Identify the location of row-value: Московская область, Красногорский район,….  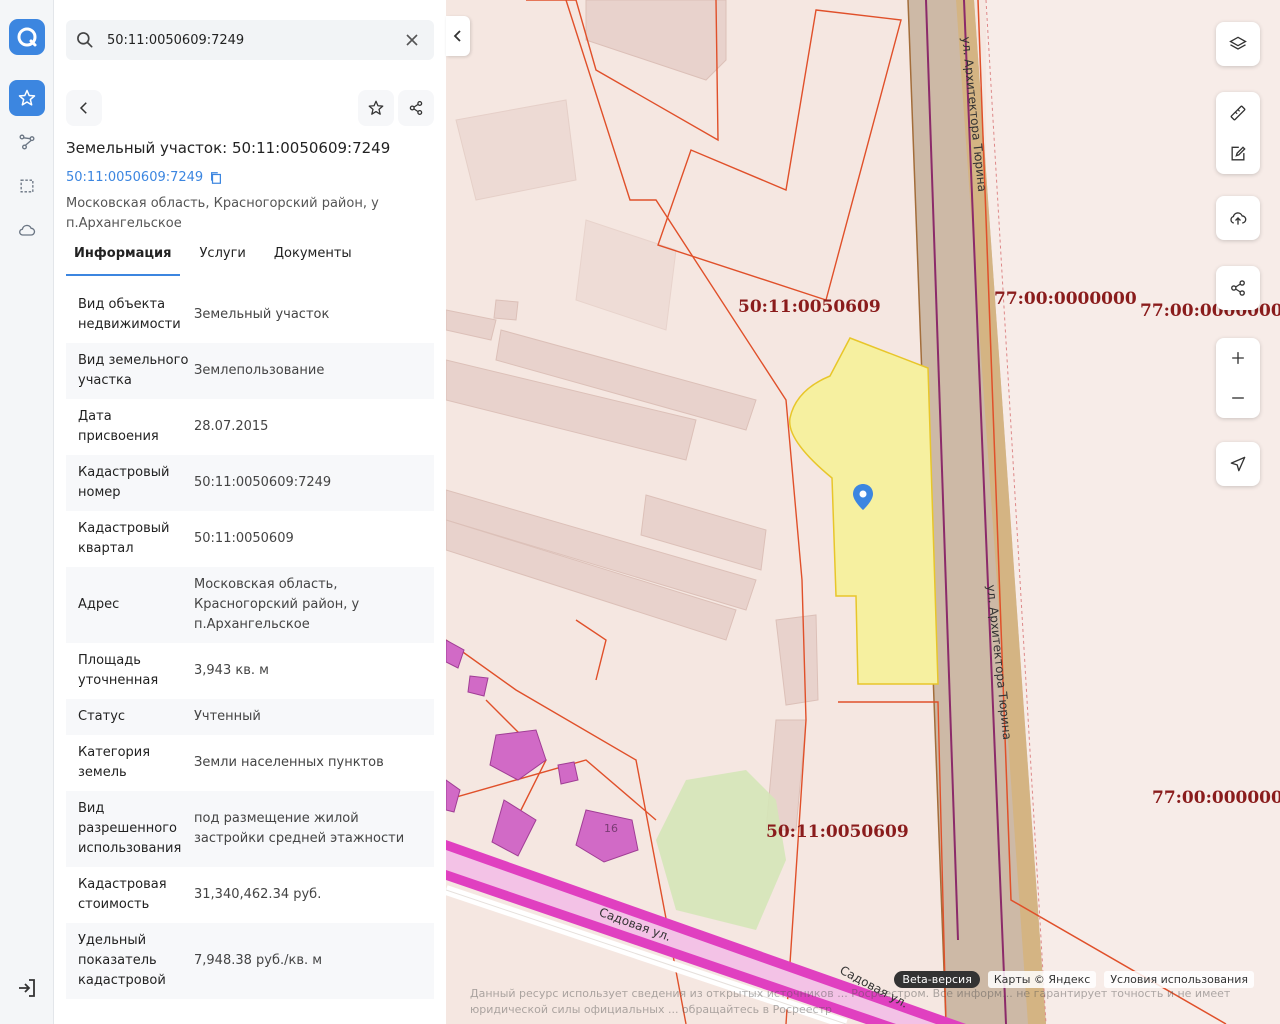
(277, 604).